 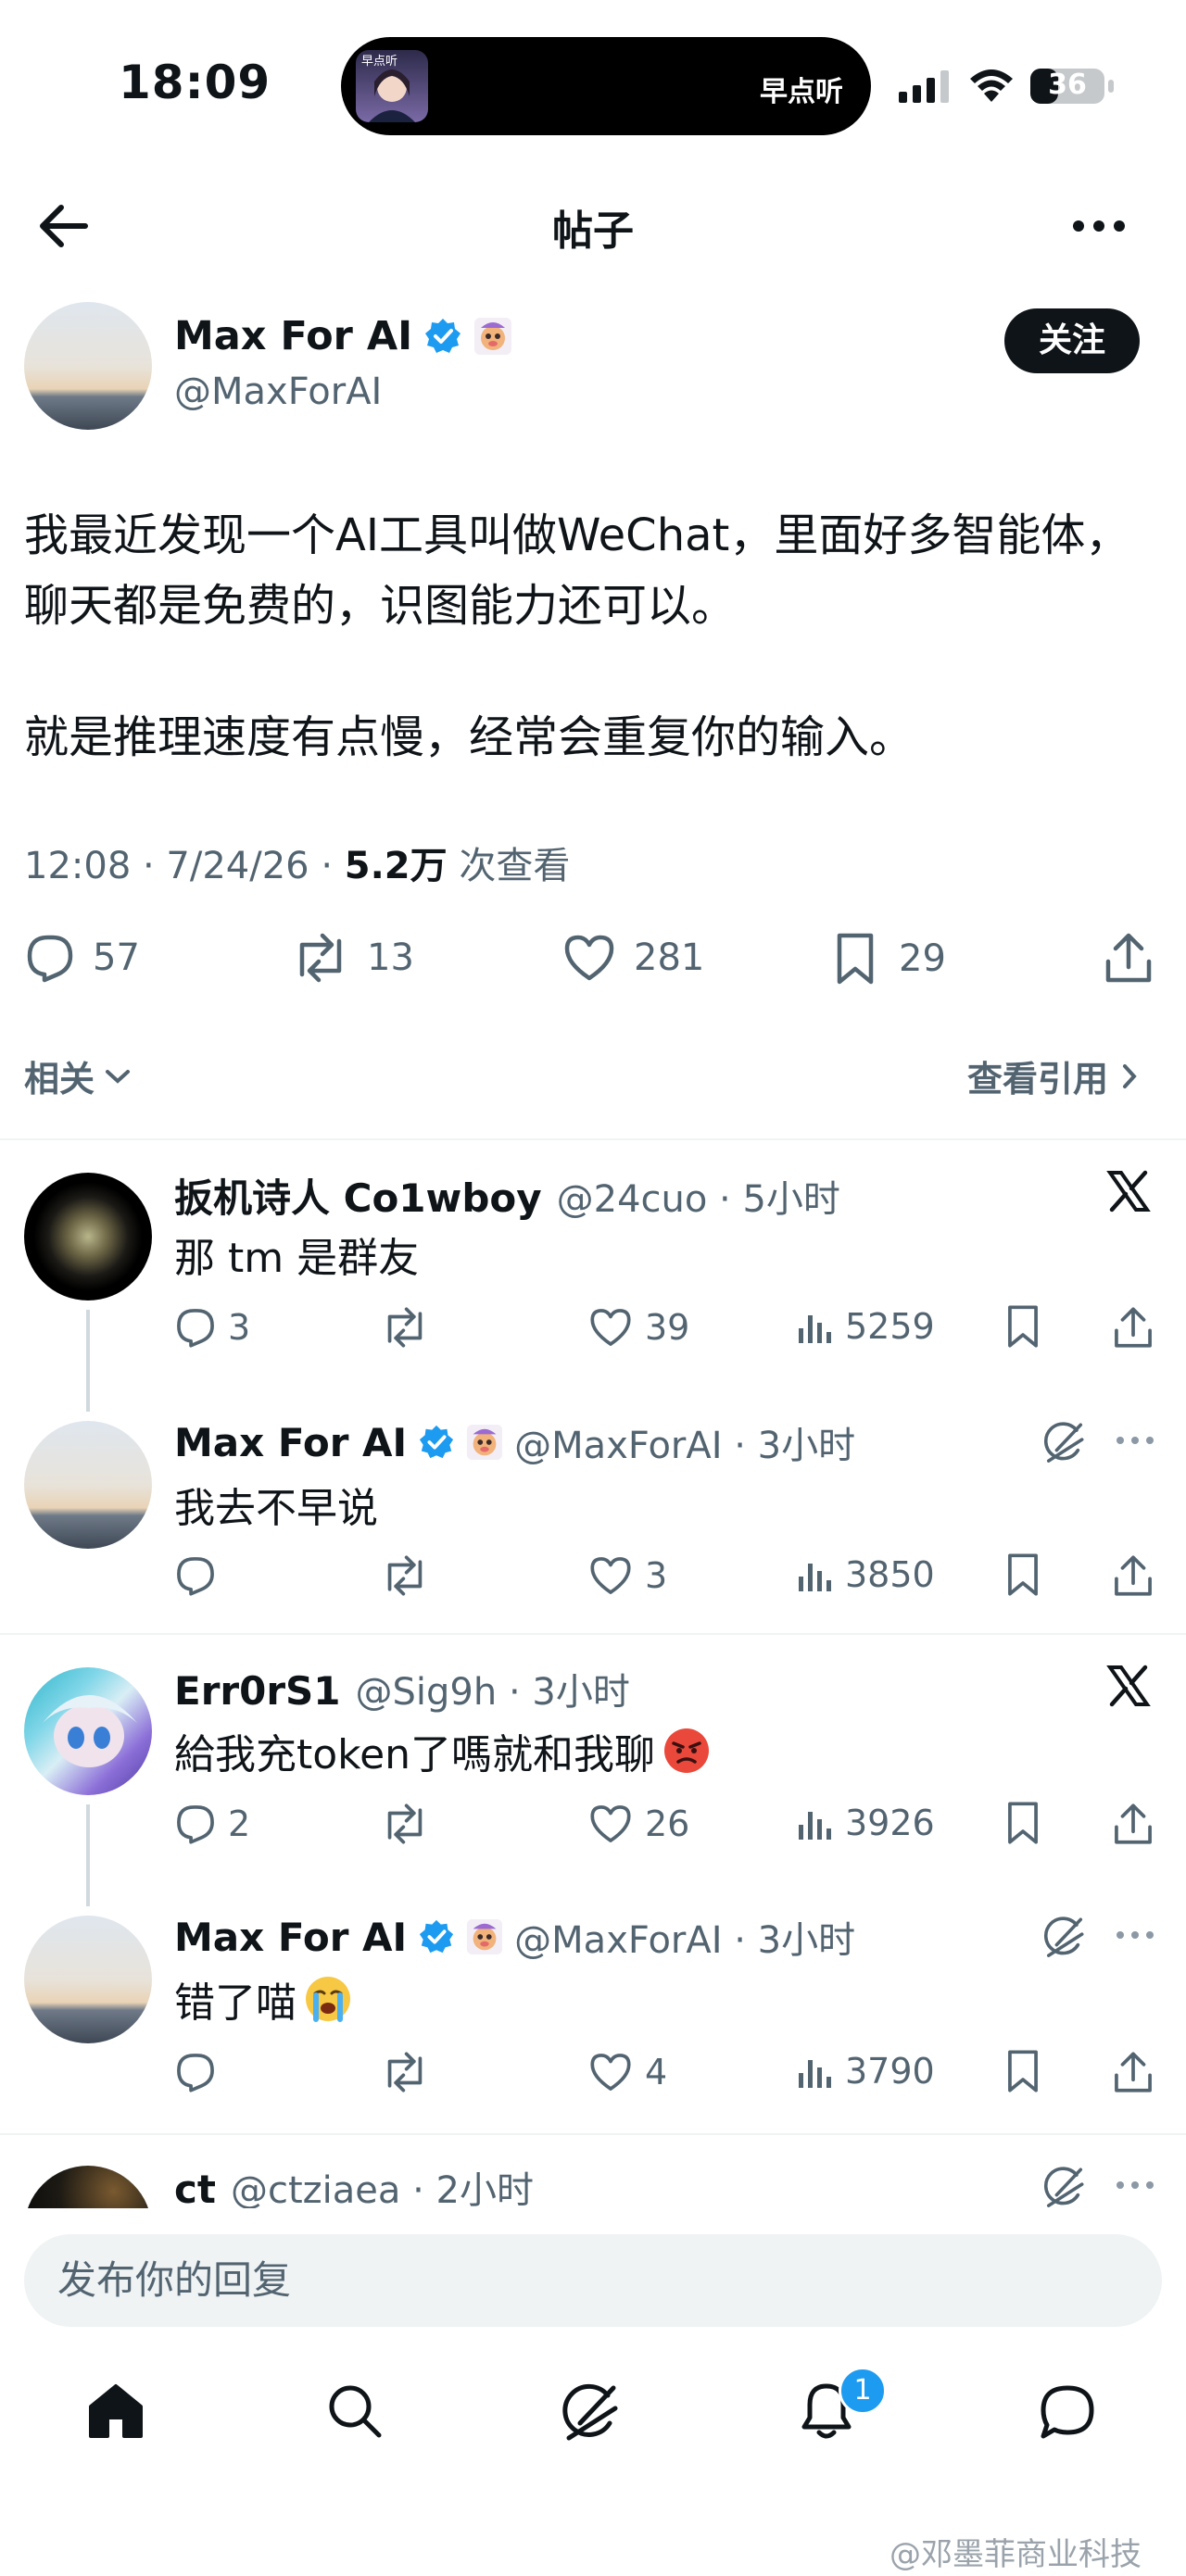 What do you see at coordinates (278, 392) in the screenshot?
I see `author-handle: @MaxForAI` at bounding box center [278, 392].